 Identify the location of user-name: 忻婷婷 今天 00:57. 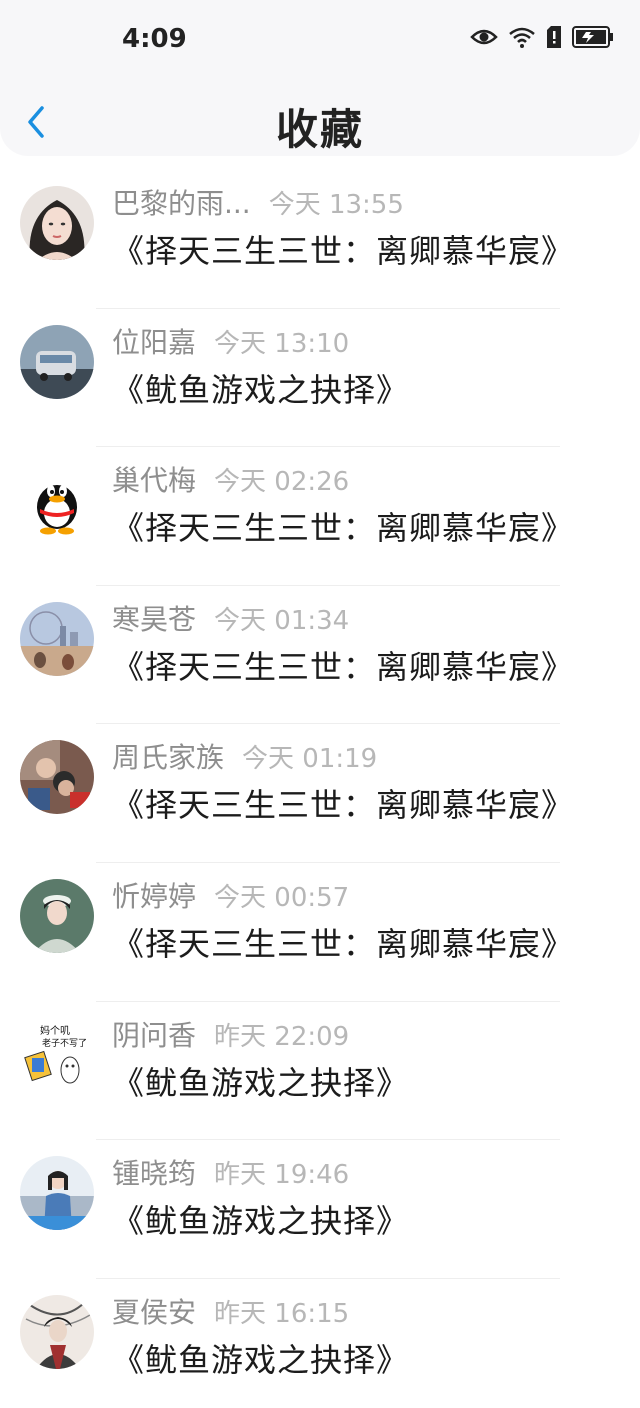
(231, 896).